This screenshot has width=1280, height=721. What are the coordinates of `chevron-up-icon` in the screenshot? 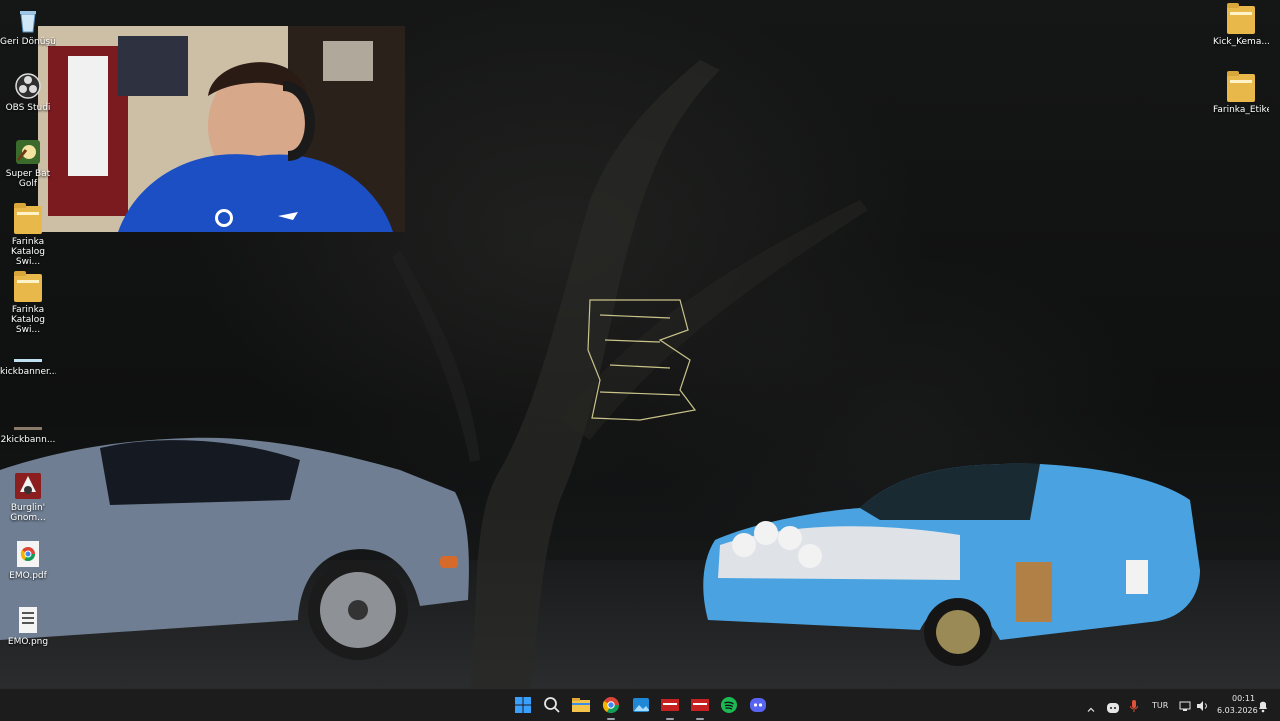 It's located at (1091, 706).